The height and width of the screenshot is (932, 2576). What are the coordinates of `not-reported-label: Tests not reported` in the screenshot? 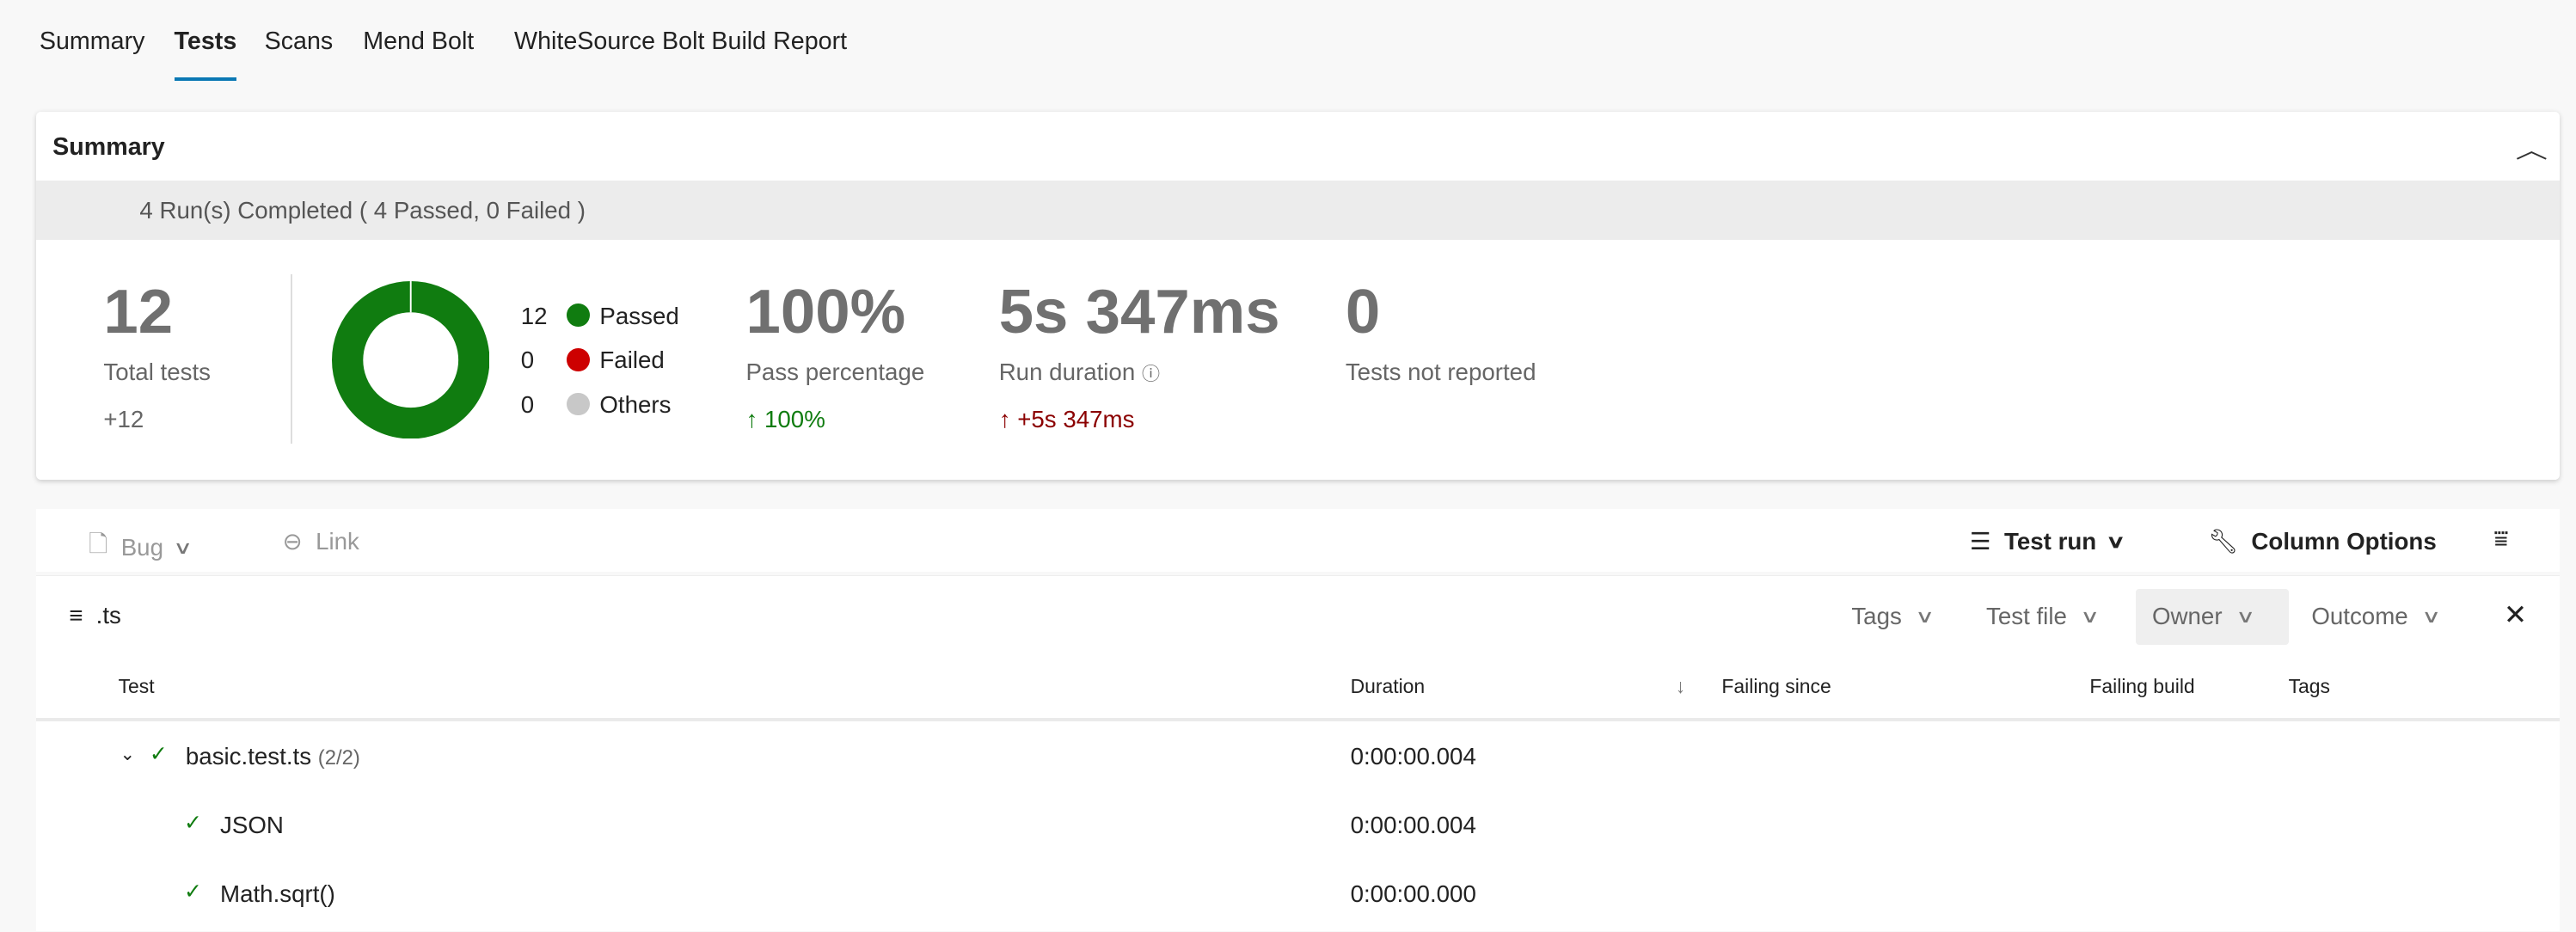 It's located at (1440, 371).